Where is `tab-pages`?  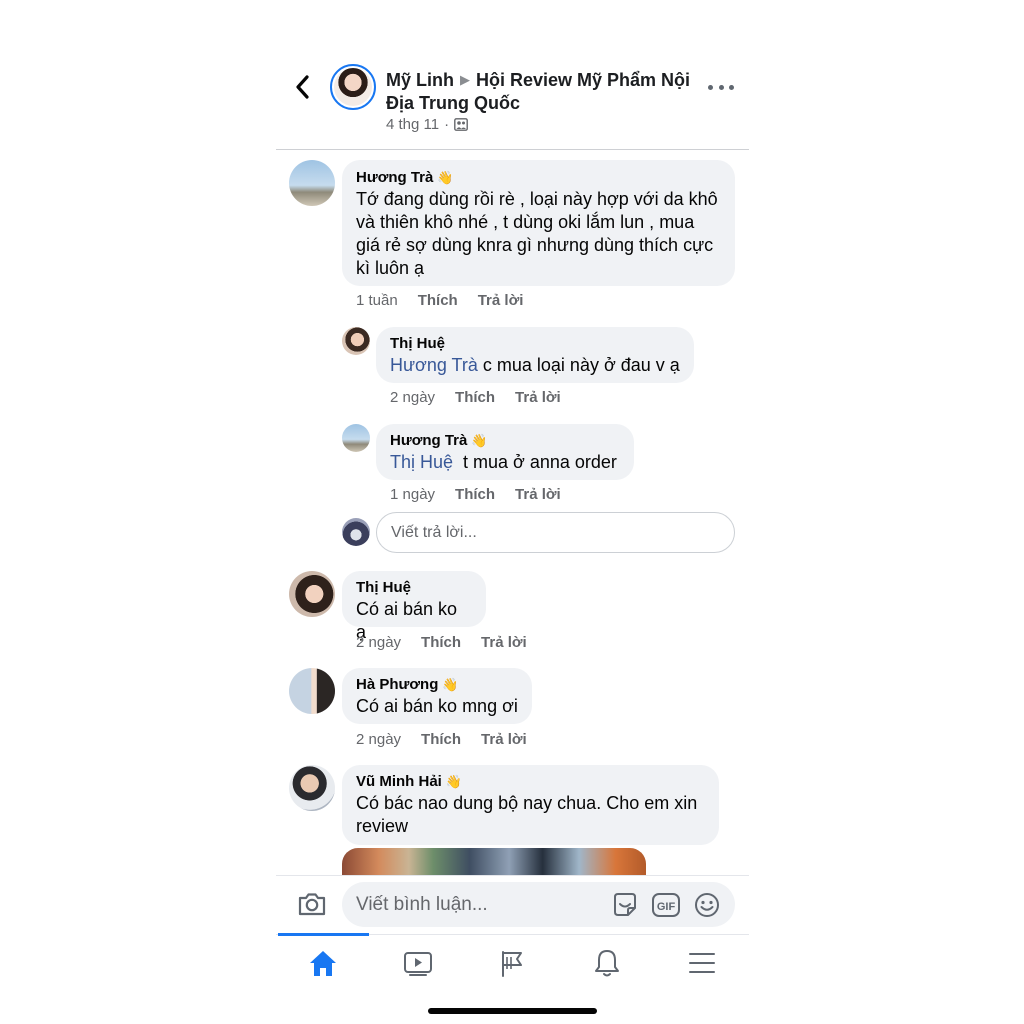
tab-pages is located at coordinates (512, 962).